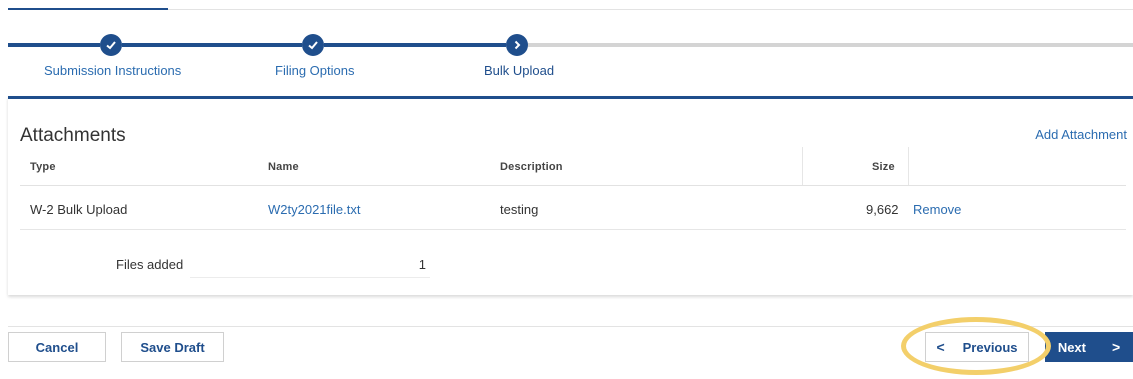 The image size is (1133, 379). What do you see at coordinates (313, 45) in the screenshot?
I see `step-2-check-icon` at bounding box center [313, 45].